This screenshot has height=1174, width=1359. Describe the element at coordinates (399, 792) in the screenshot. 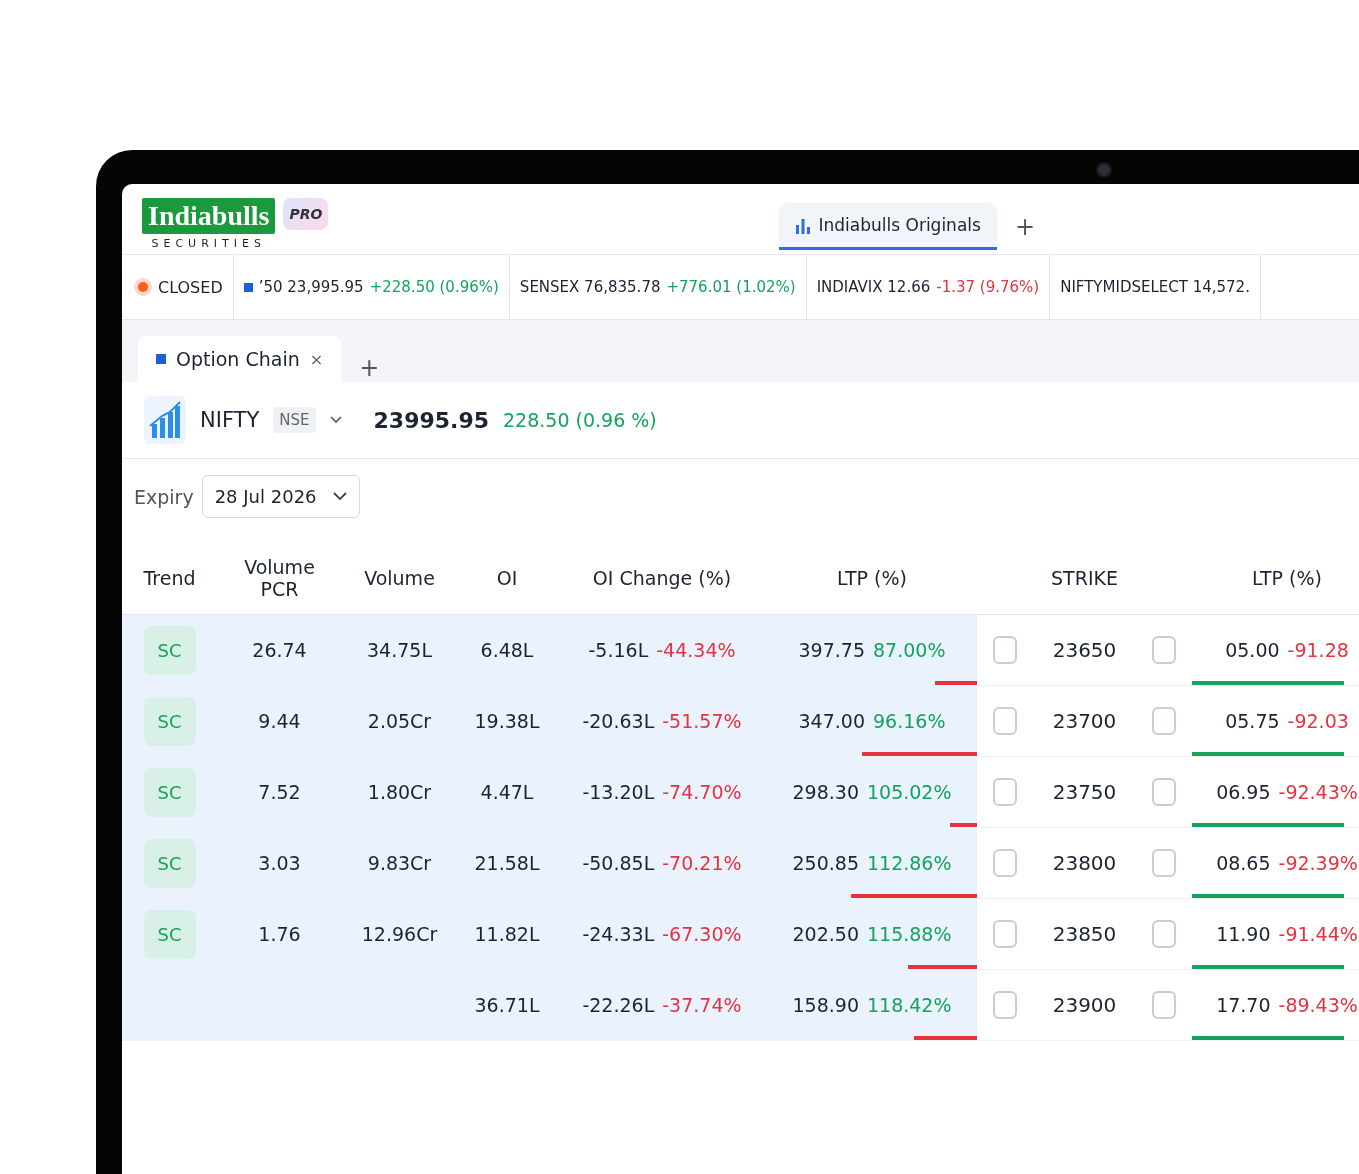

I see `table-cell: 1.80Cr` at that location.